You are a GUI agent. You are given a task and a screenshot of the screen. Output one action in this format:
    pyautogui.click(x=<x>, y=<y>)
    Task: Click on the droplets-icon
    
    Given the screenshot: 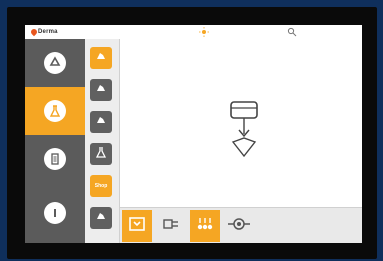 What is the action you would take?
    pyautogui.click(x=205, y=226)
    